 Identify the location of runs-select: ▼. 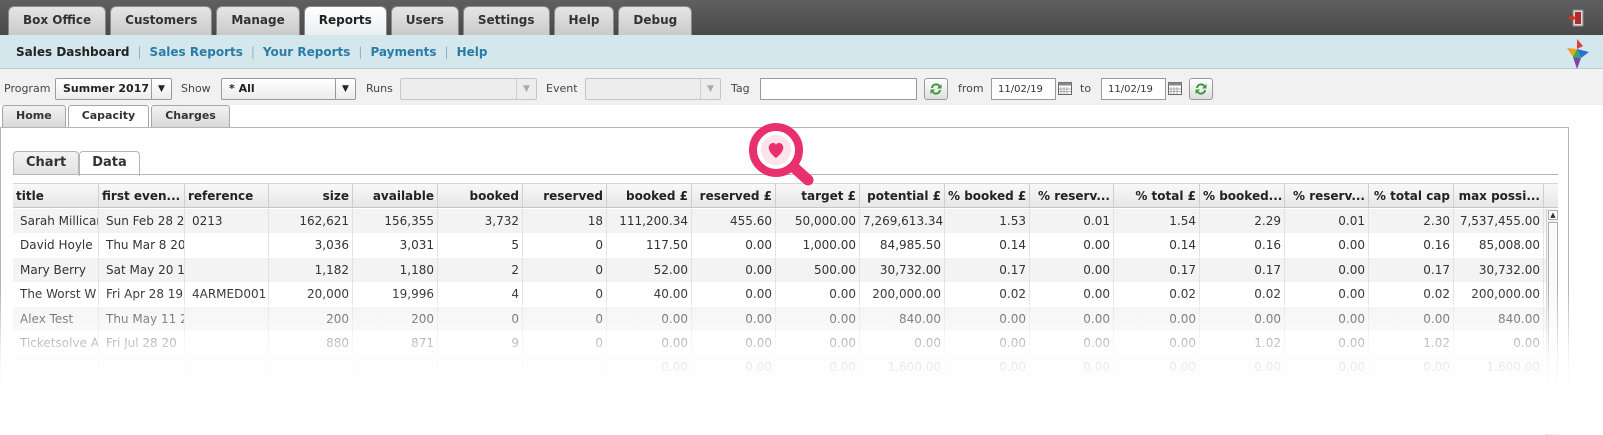
(468, 89).